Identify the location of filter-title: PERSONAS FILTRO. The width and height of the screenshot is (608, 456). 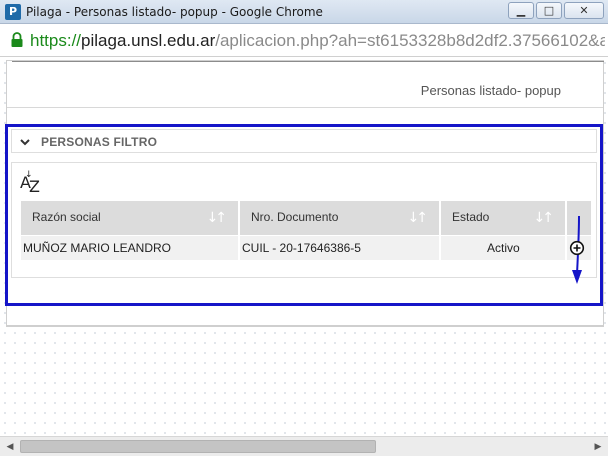
(99, 142).